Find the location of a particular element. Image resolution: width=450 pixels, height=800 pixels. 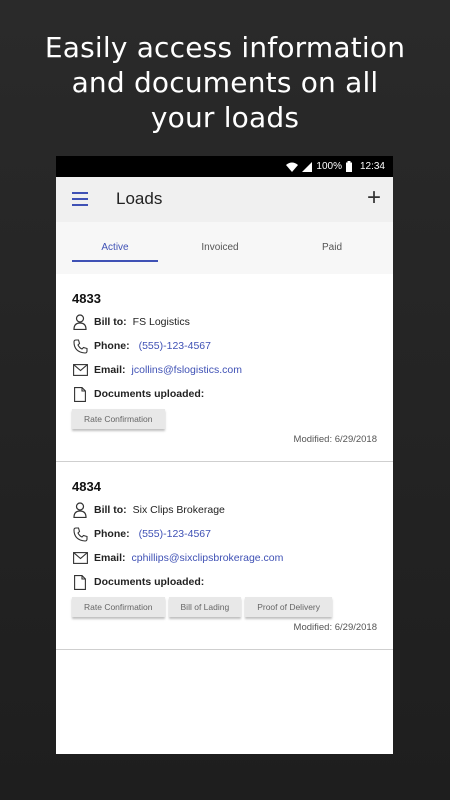

tab-invoiced: Invoiced is located at coordinates (220, 247).